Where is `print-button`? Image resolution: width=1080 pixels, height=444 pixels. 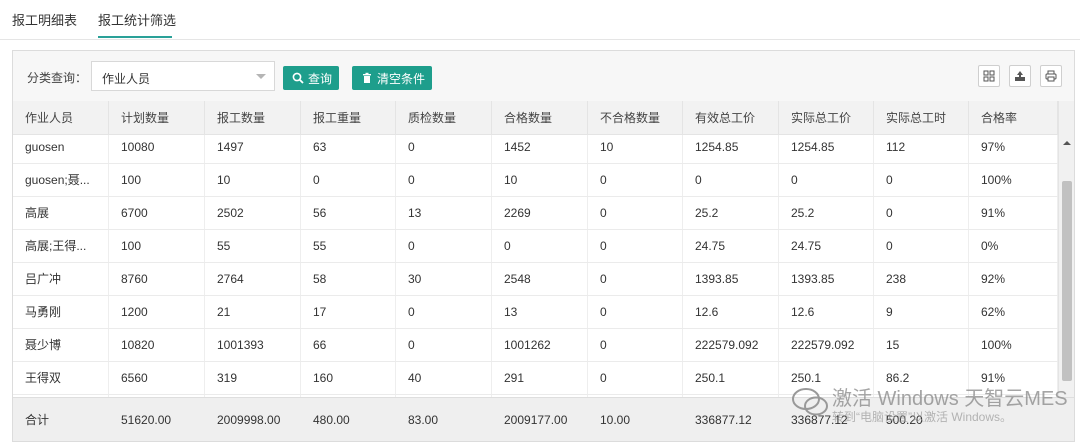
print-button is located at coordinates (1051, 76).